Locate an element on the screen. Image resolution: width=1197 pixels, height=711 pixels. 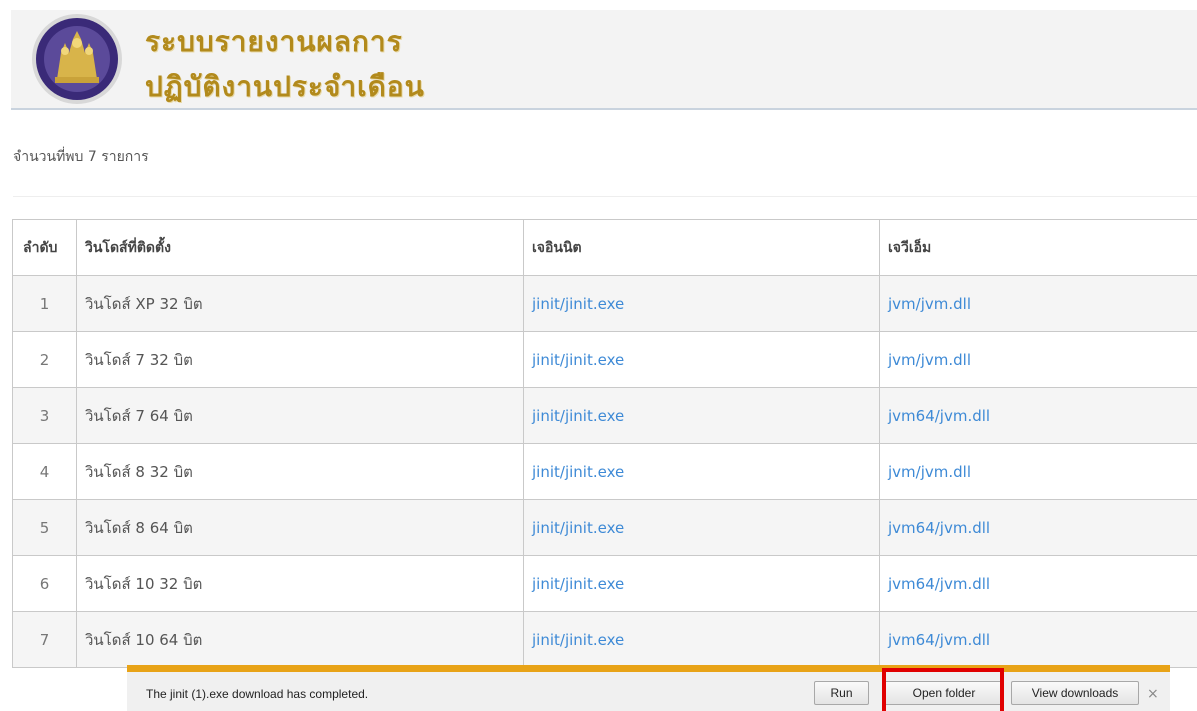
emblem-logo-icon is located at coordinates (77, 59).